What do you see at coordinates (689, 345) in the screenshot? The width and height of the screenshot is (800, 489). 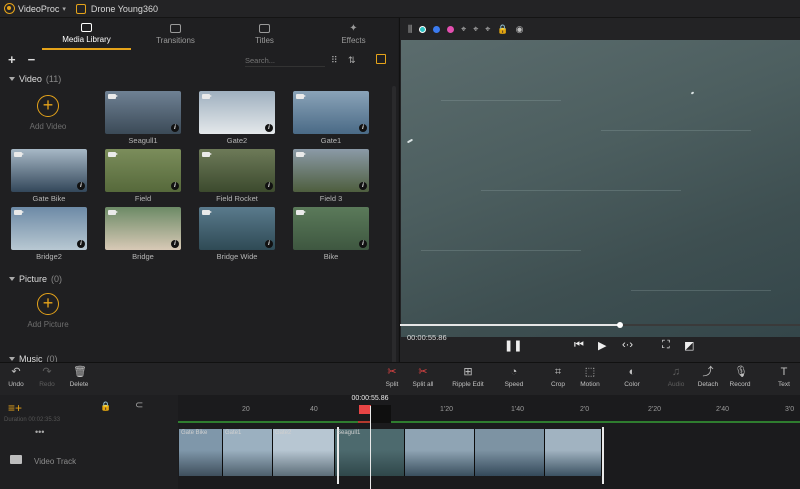 I see `fullscreen-icon: ◩` at bounding box center [689, 345].